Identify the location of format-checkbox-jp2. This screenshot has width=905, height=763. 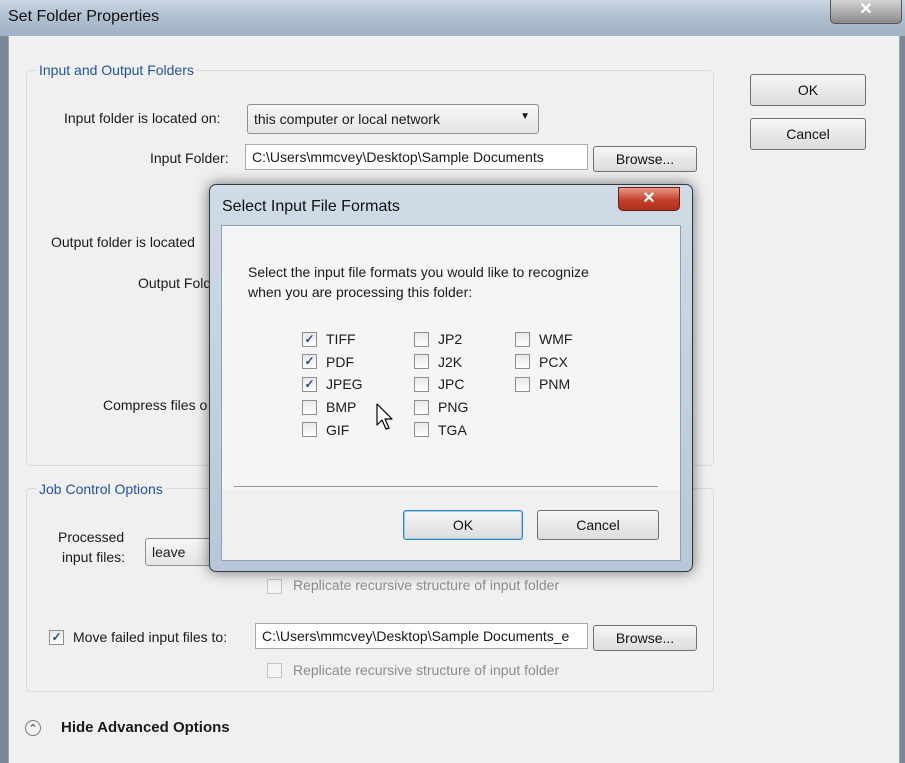
(421, 339).